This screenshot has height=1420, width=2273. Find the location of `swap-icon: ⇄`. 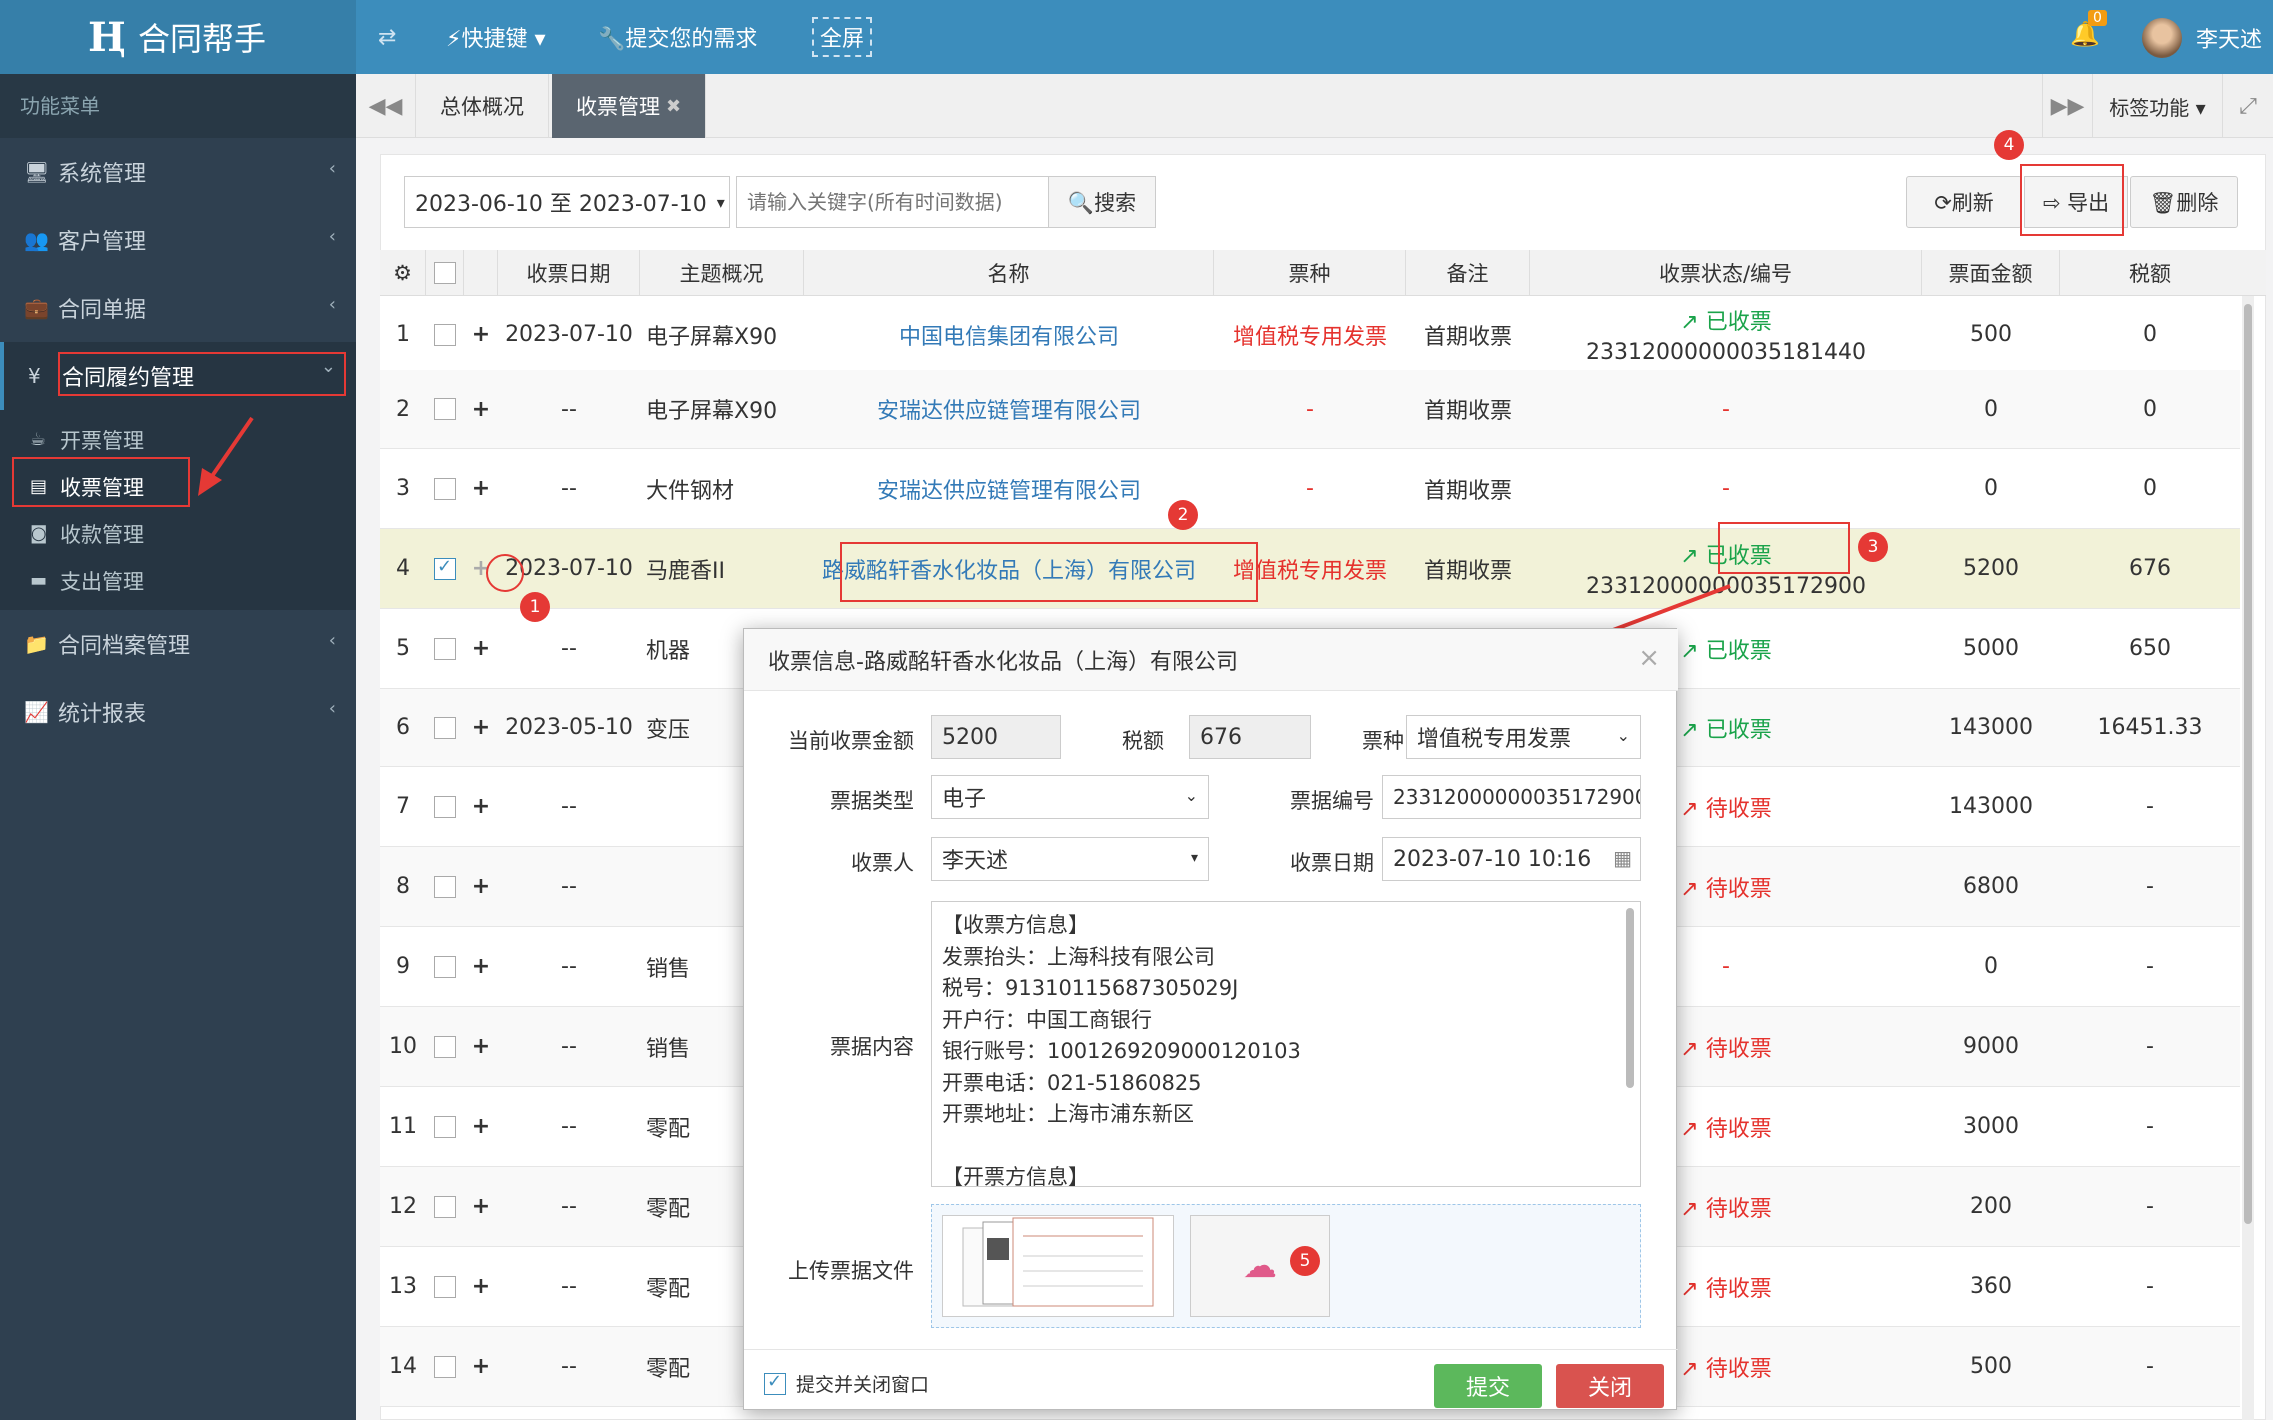

swap-icon: ⇄ is located at coordinates (387, 37).